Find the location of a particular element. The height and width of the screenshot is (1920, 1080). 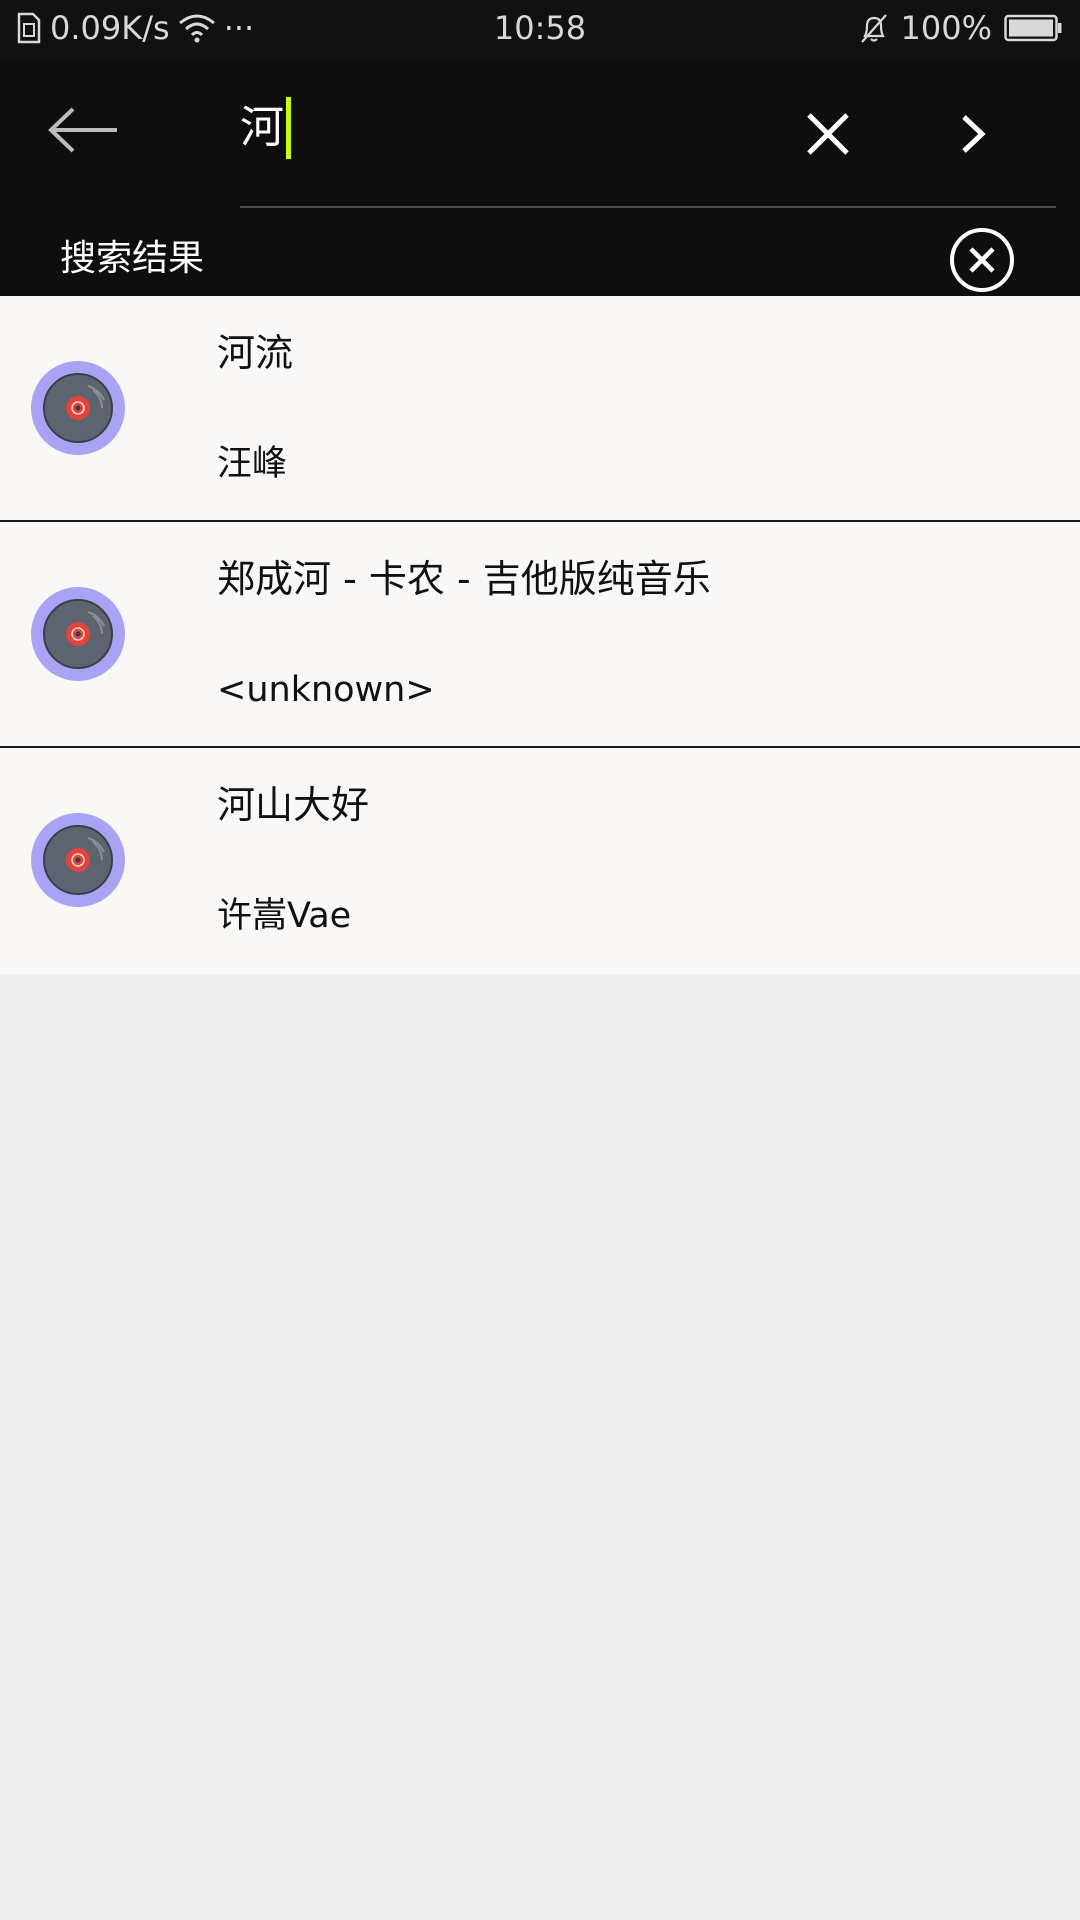

search-go-button is located at coordinates (973, 136).